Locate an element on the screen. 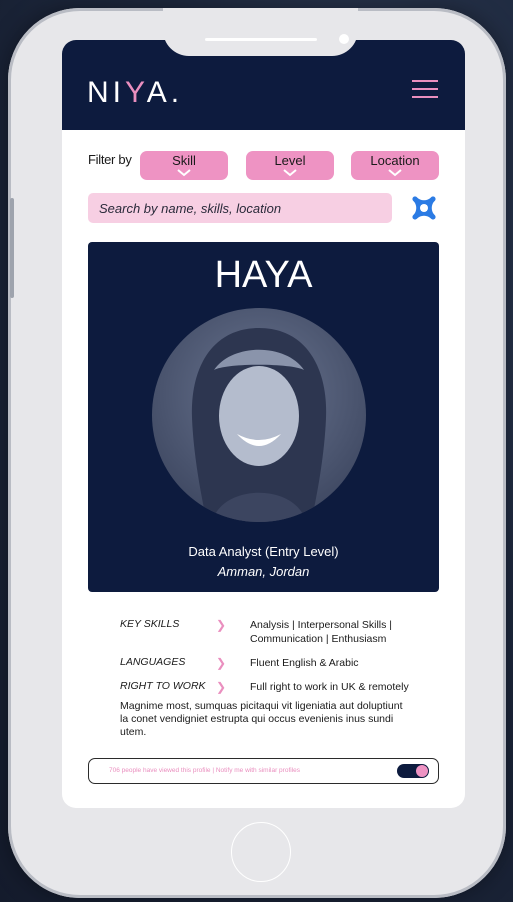 Image resolution: width=513 pixels, height=902 pixels. detail-value: Full right to work in UK & remotely is located at coordinates (329, 687).